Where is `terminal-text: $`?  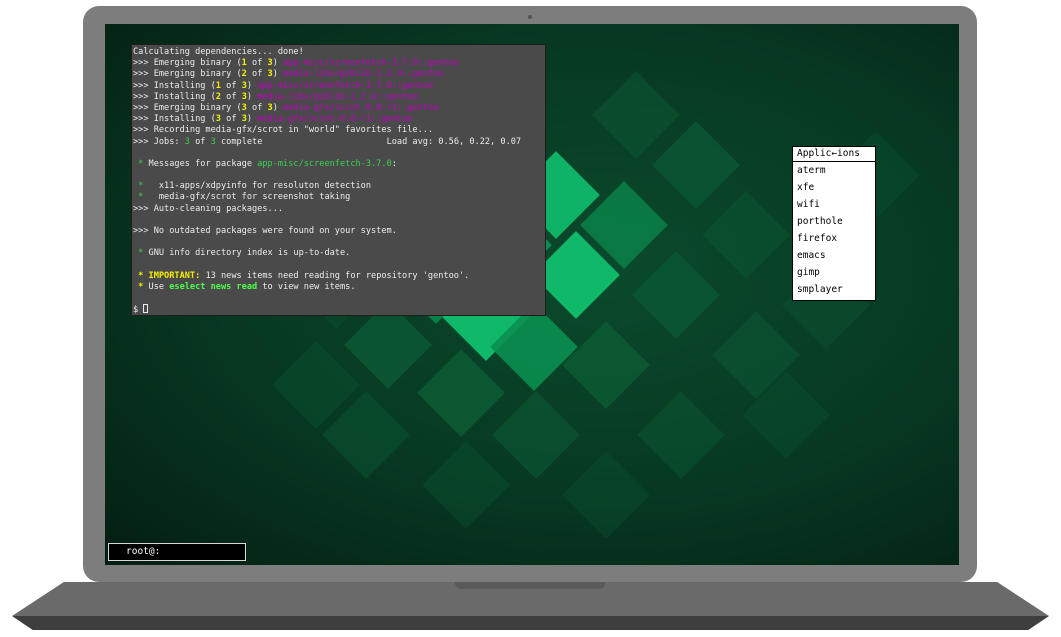 terminal-text: $ is located at coordinates (138, 310).